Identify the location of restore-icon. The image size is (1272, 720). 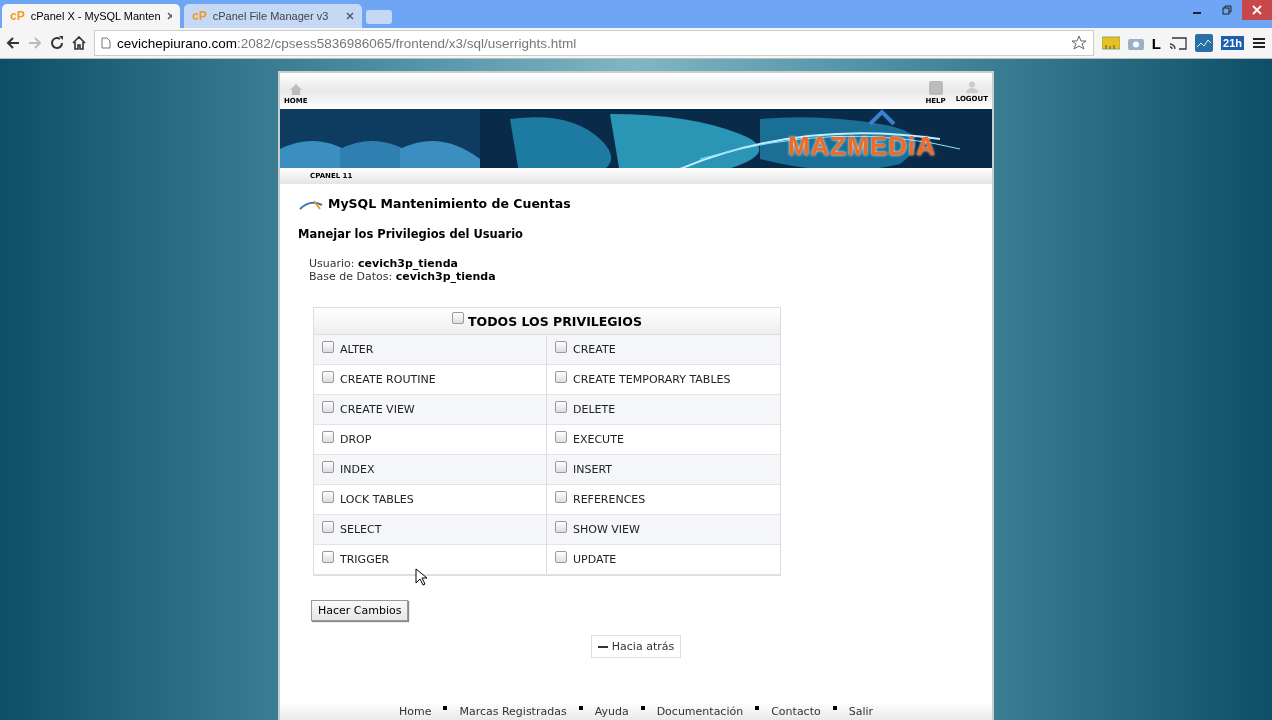
(1227, 10).